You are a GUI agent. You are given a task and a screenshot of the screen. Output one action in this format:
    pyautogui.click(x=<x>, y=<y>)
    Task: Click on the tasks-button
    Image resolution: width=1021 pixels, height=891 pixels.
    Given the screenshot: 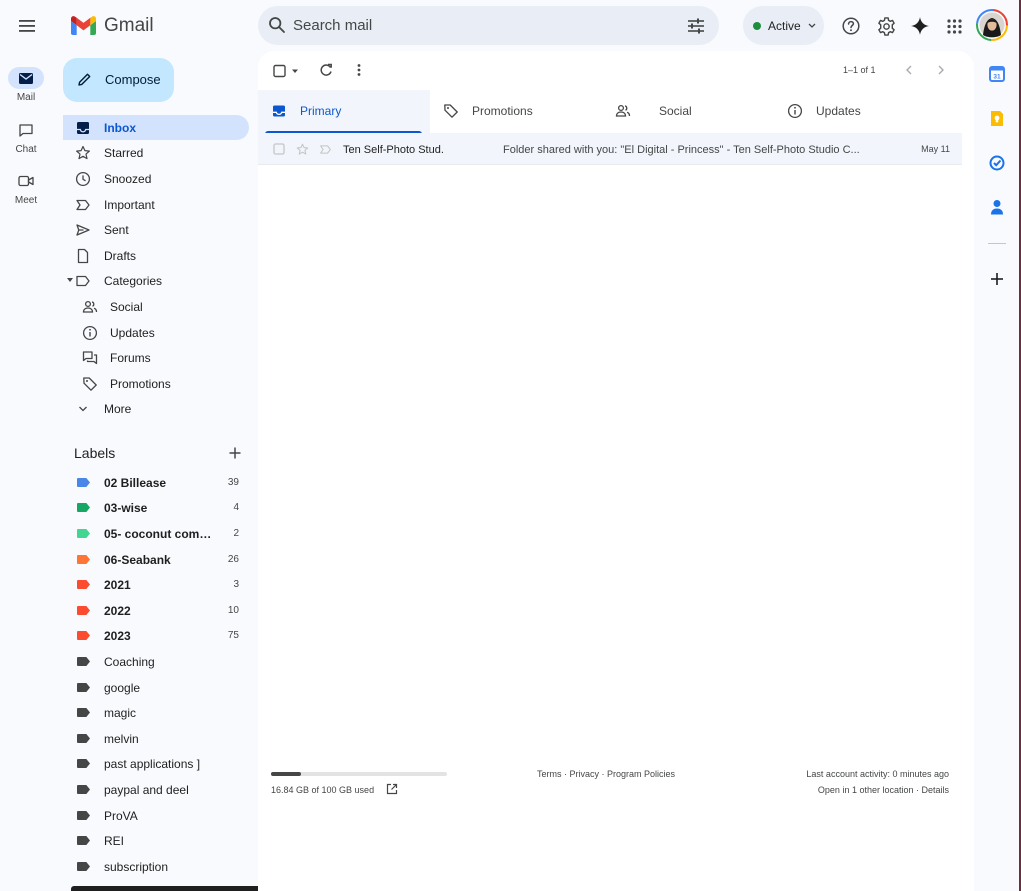 What is the action you would take?
    pyautogui.click(x=997, y=163)
    